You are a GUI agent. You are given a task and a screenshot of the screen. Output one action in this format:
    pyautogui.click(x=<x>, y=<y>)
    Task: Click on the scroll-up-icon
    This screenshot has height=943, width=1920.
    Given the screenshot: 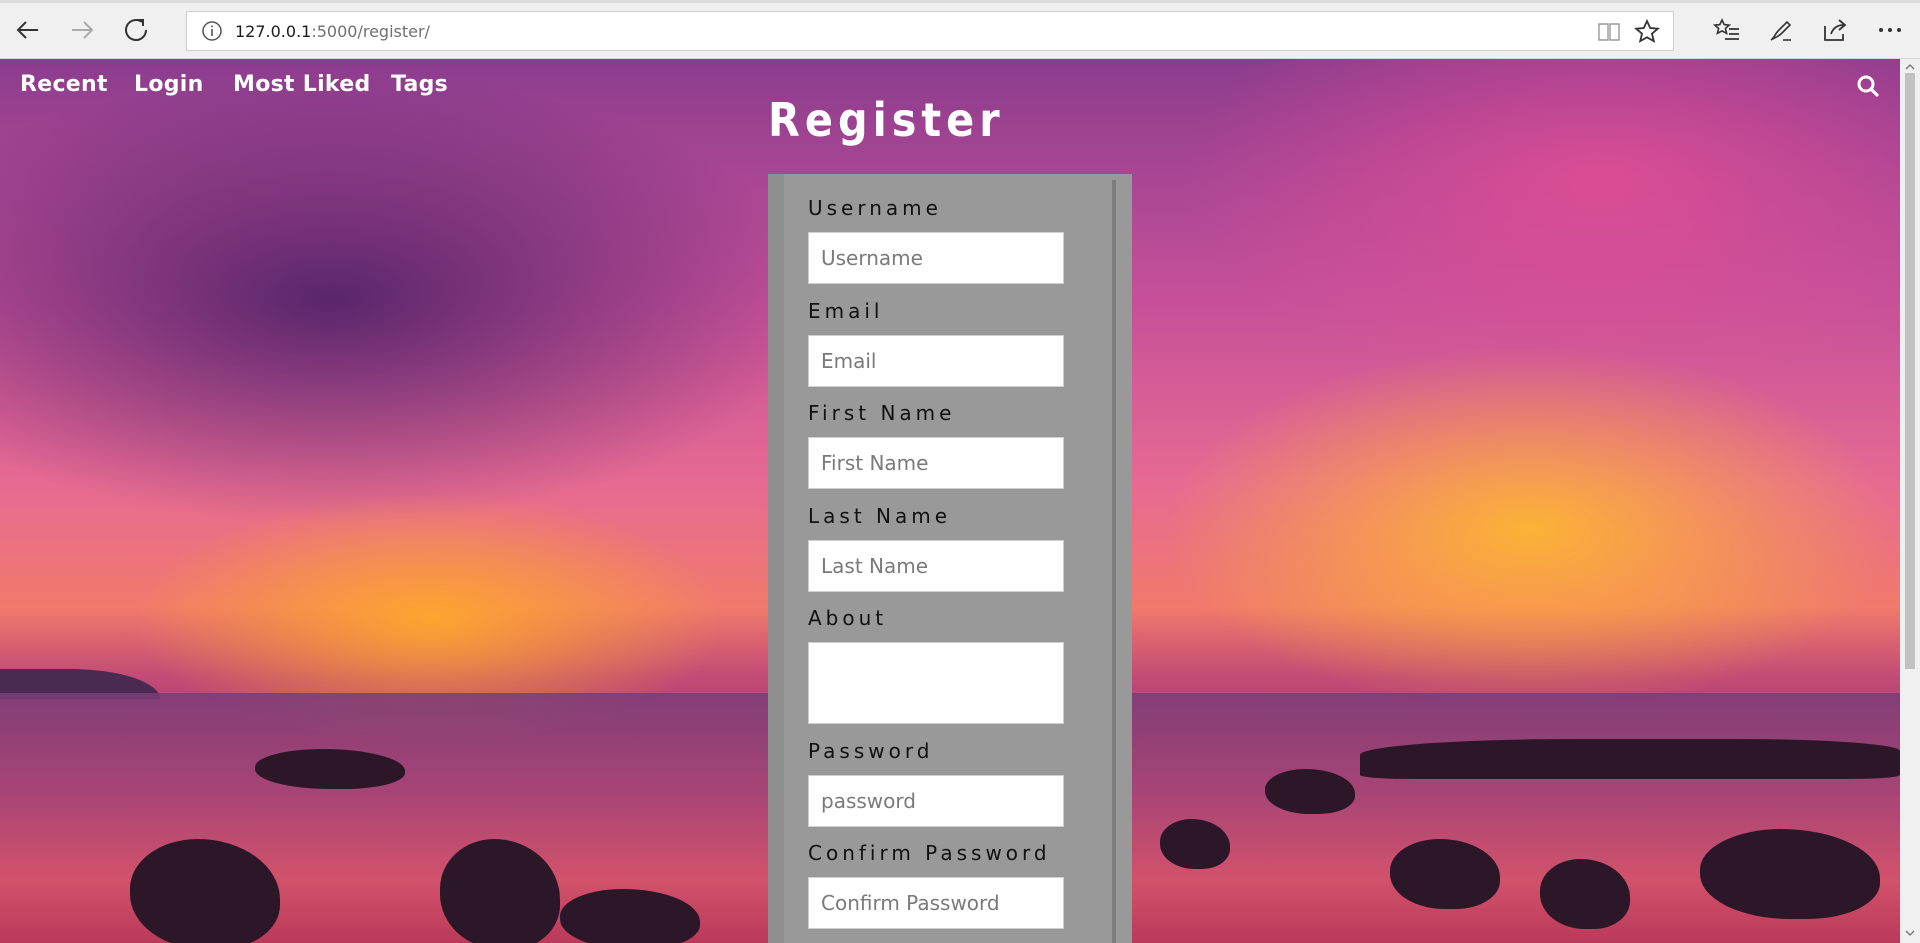 What is the action you would take?
    pyautogui.click(x=1910, y=67)
    